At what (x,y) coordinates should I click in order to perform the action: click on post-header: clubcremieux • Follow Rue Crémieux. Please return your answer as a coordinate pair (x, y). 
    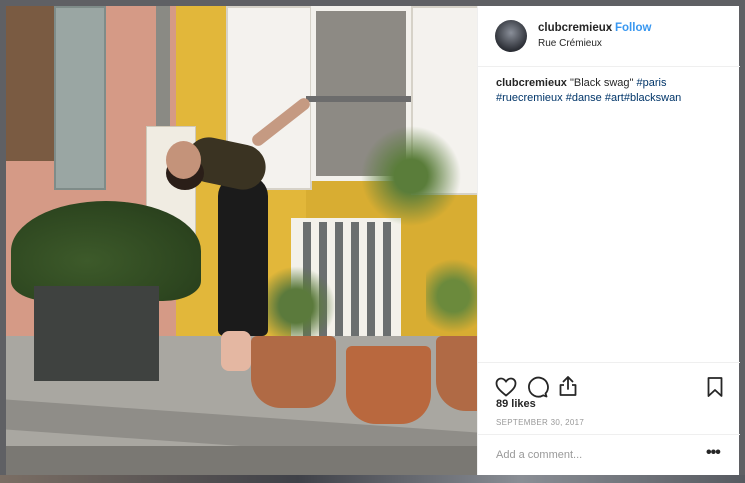
    Looking at the image, I should click on (609, 36).